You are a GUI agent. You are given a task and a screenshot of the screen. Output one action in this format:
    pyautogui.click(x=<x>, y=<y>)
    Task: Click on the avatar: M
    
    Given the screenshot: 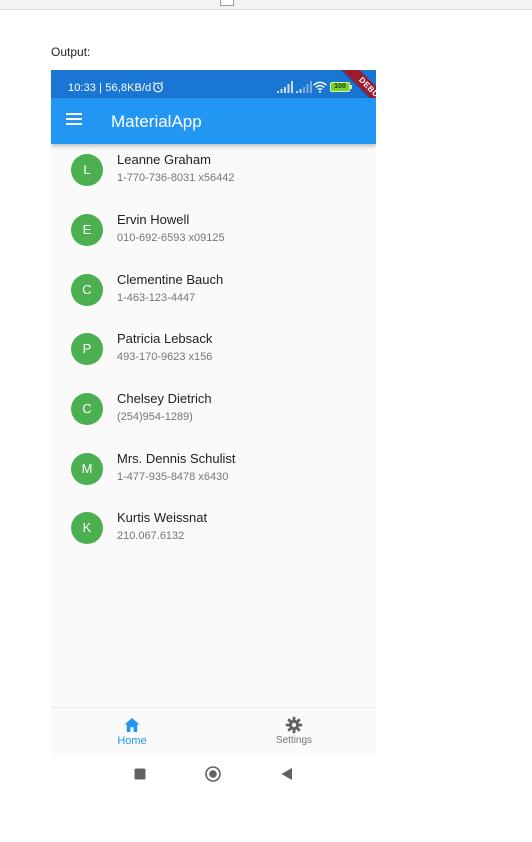 What is the action you would take?
    pyautogui.click(x=87, y=469)
    